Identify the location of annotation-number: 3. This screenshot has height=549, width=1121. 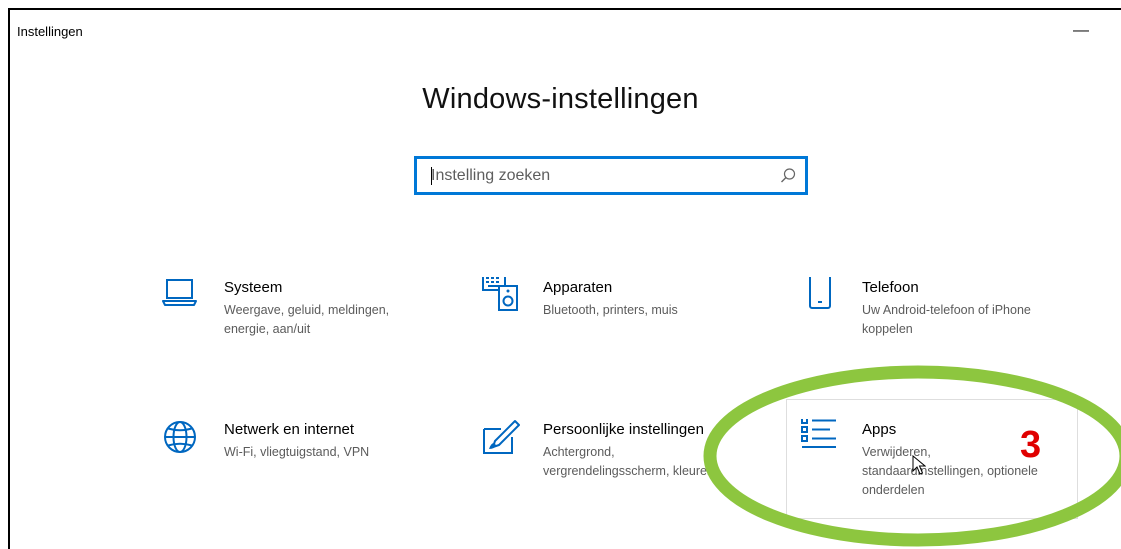
(1031, 445).